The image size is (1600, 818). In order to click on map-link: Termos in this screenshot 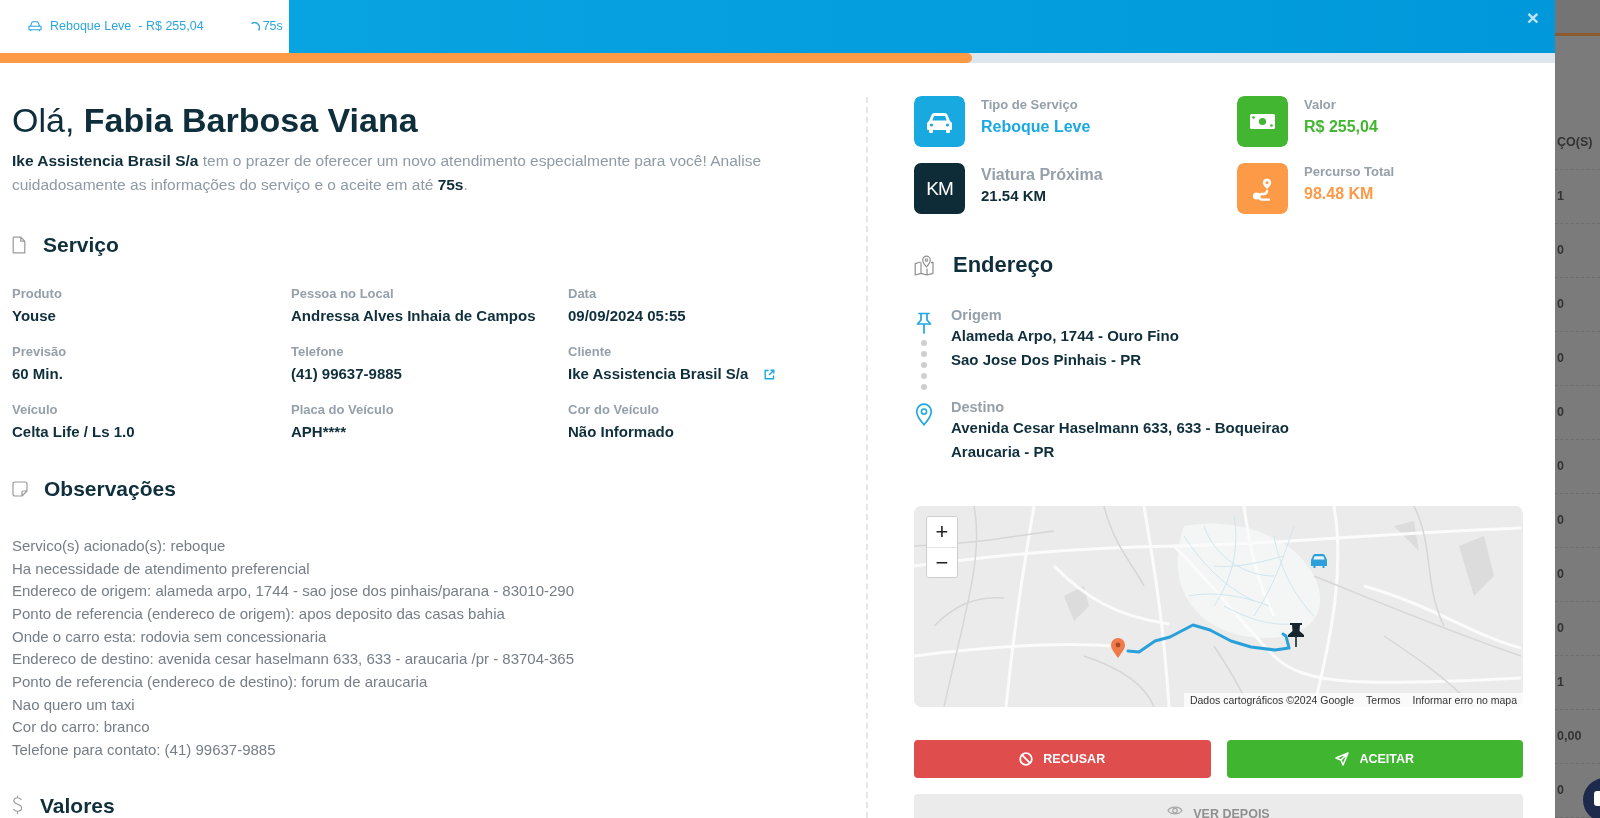, I will do `click(1383, 700)`.